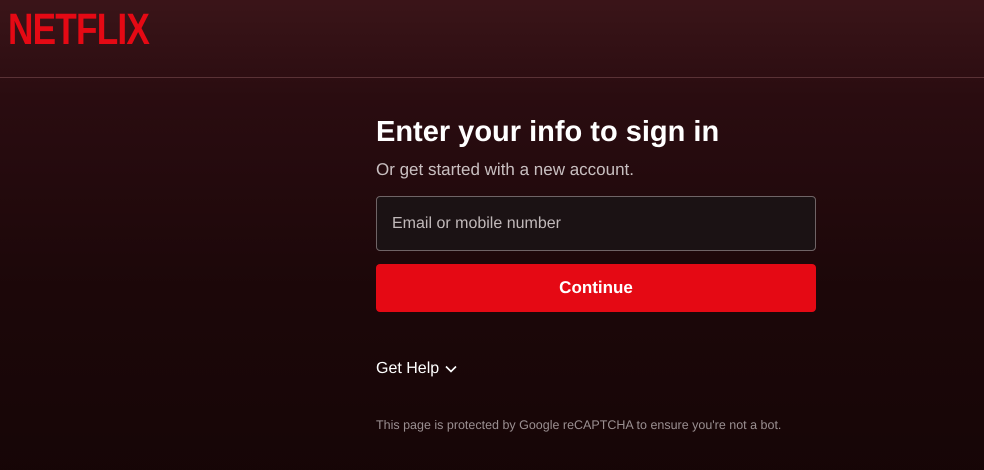 The height and width of the screenshot is (470, 984). I want to click on continue-button: Continue, so click(596, 288).